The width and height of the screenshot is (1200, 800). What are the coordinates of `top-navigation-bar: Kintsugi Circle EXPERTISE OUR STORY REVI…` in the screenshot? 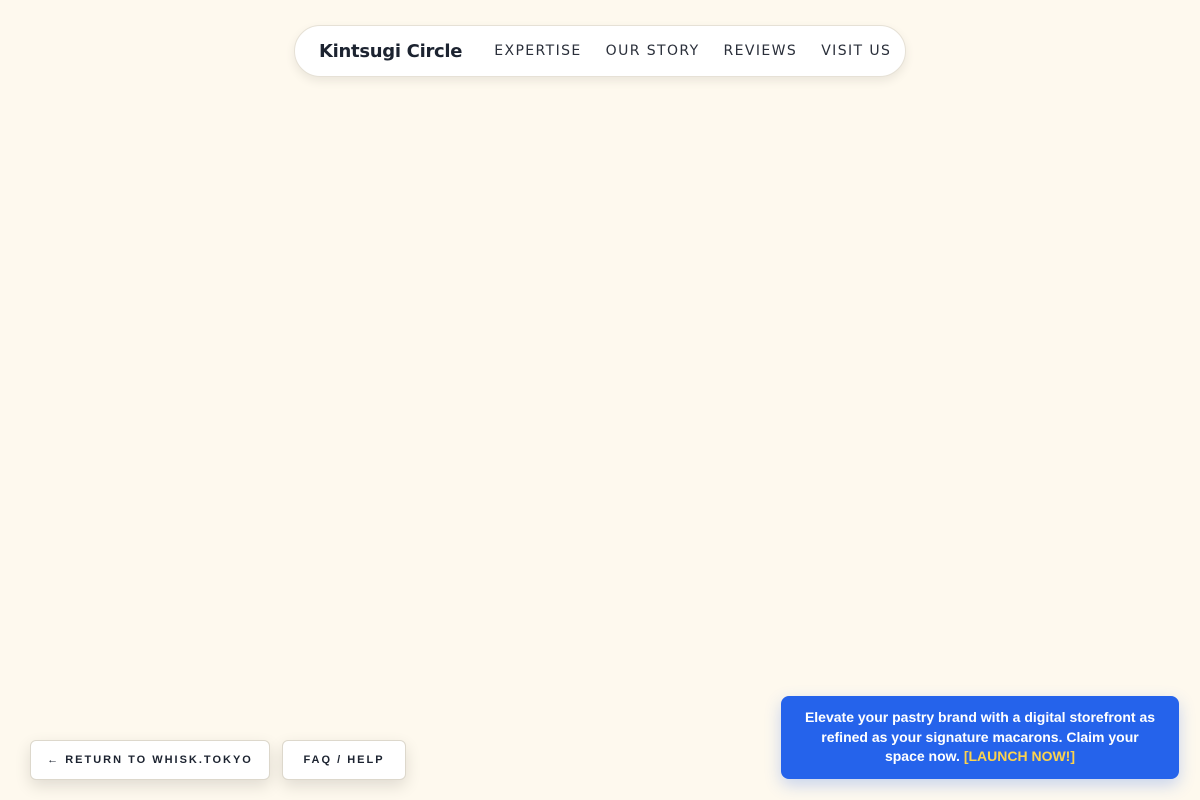 It's located at (600, 51).